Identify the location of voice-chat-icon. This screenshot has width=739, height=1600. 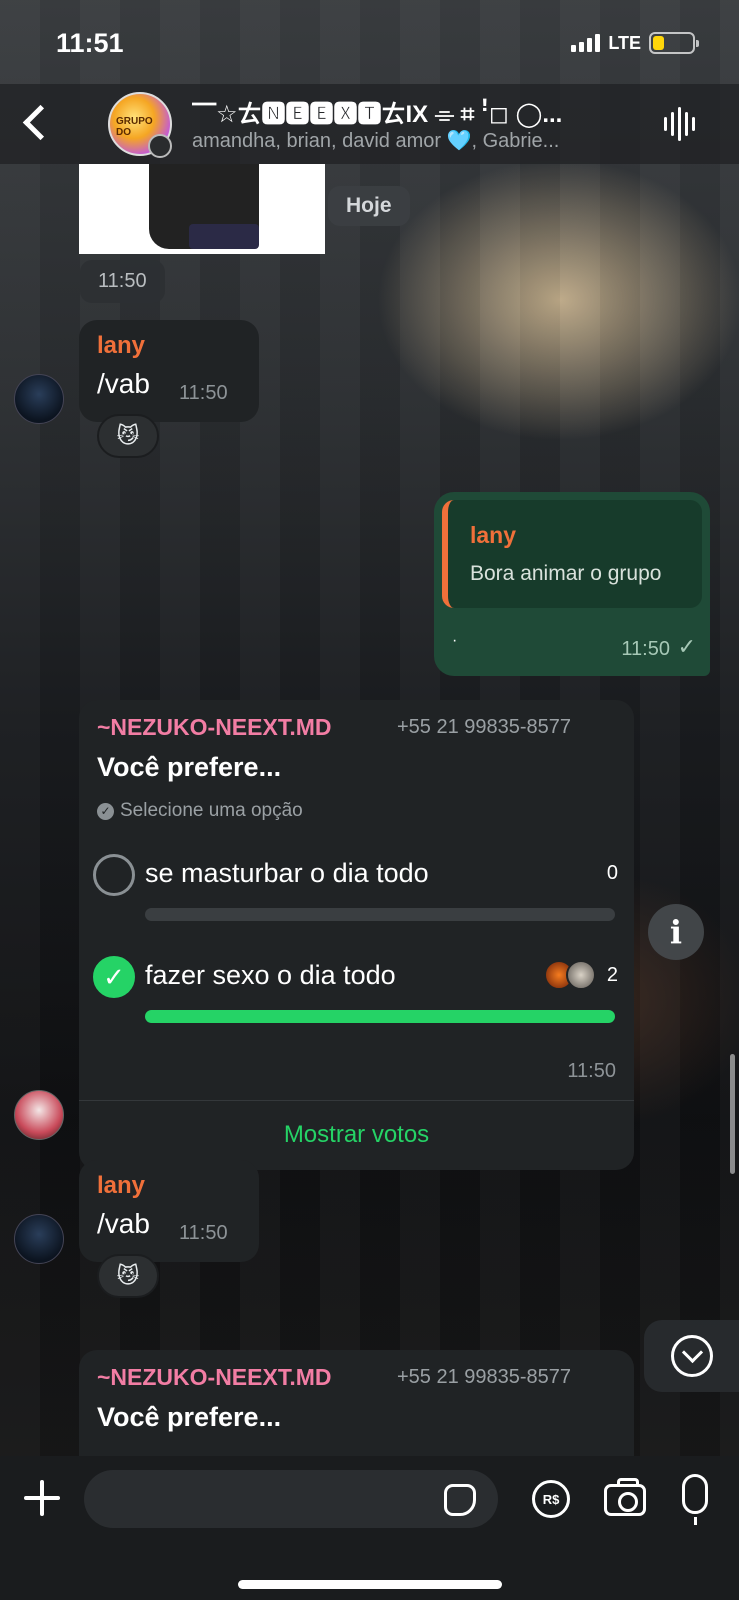
(679, 124).